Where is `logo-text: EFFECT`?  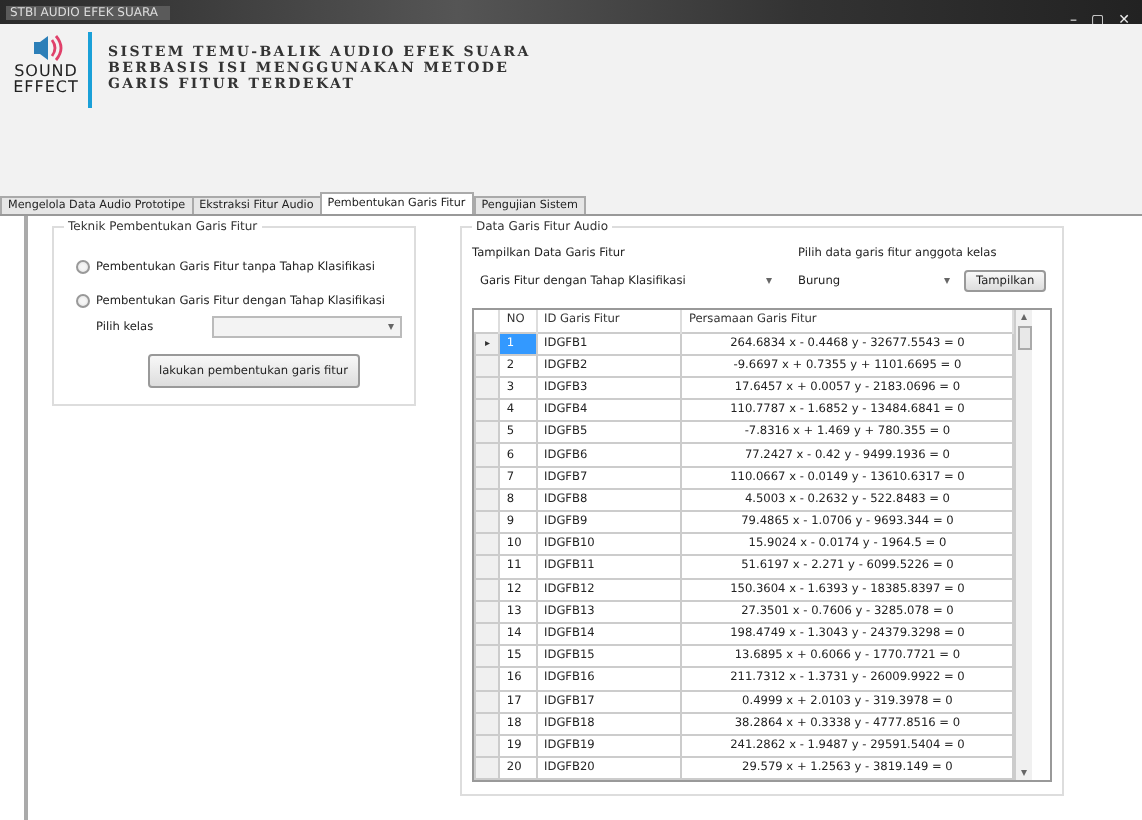 logo-text: EFFECT is located at coordinates (46, 88).